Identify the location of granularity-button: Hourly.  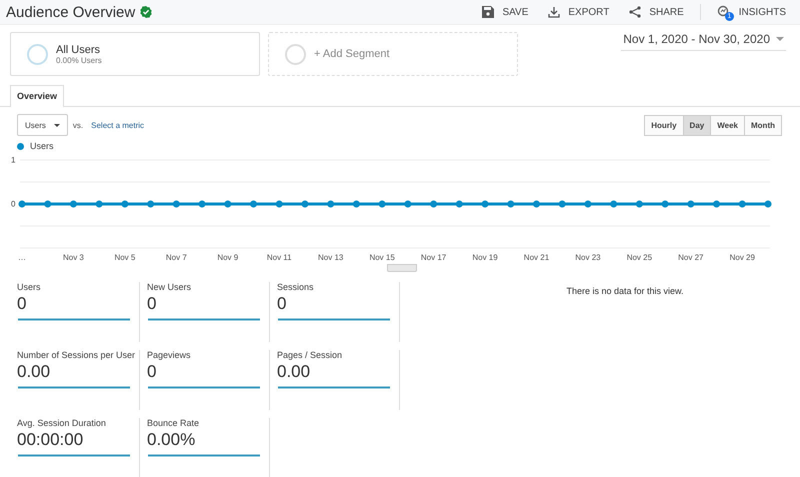
(664, 125).